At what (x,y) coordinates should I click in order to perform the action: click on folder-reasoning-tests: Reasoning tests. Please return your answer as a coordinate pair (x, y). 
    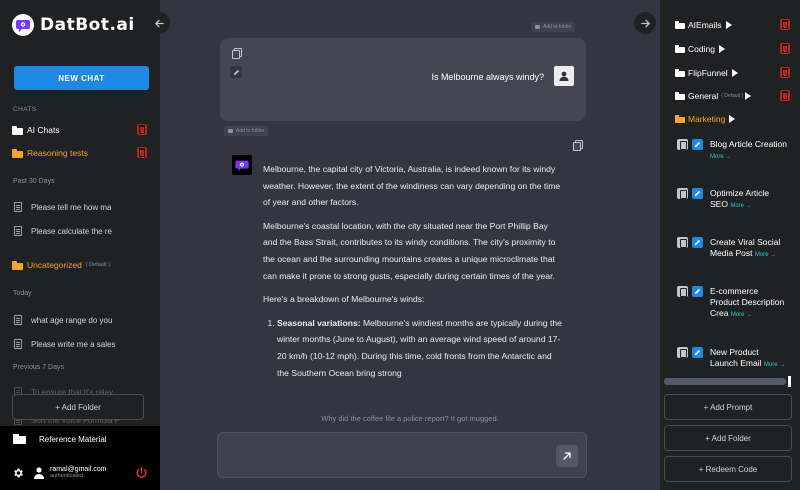
    Looking at the image, I should click on (79, 153).